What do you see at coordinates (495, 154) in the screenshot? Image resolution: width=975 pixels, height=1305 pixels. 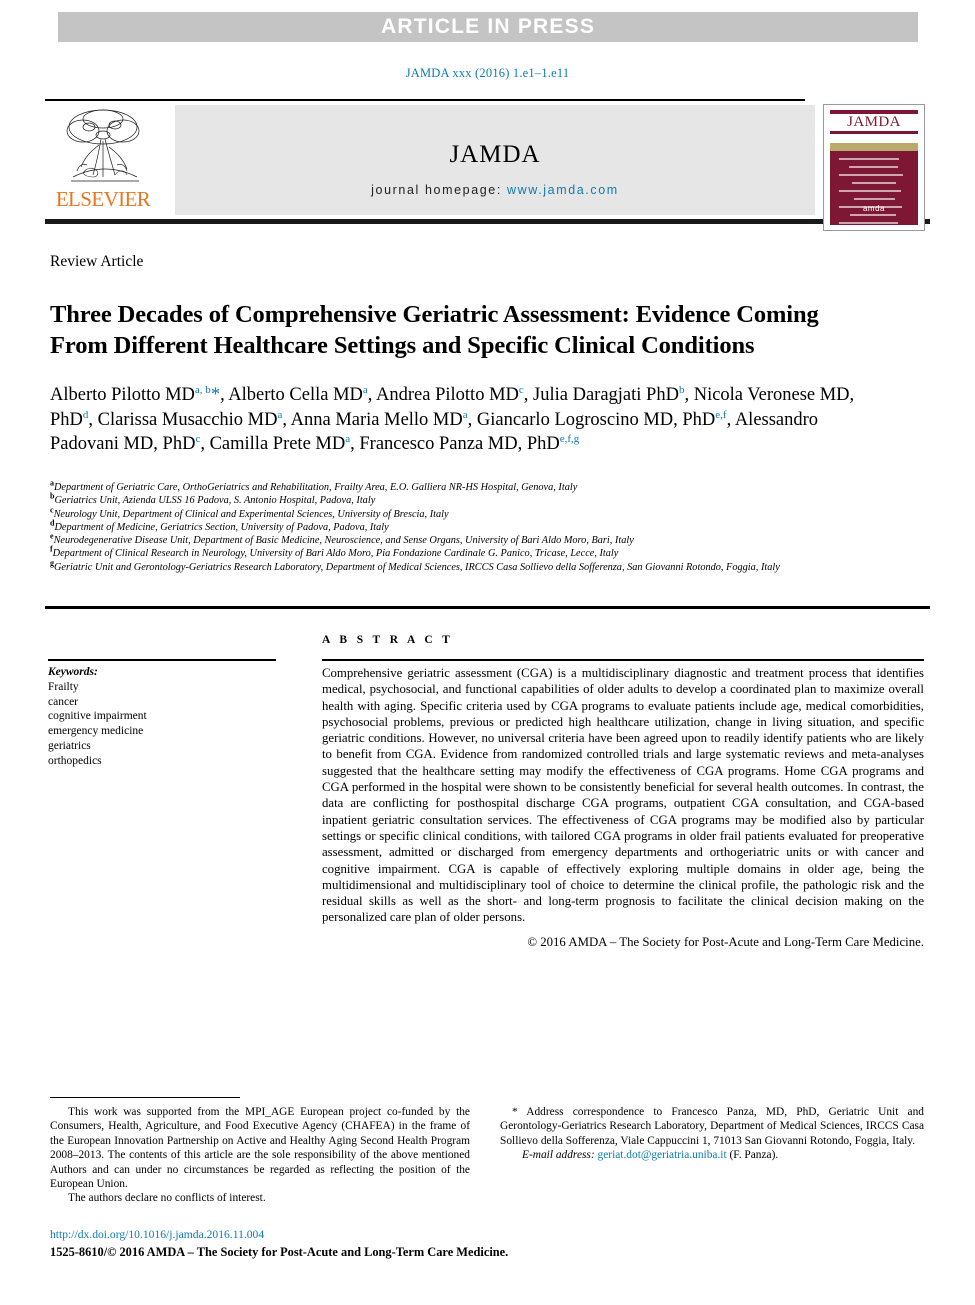 I see `jamda-wordmark: JAMDA` at bounding box center [495, 154].